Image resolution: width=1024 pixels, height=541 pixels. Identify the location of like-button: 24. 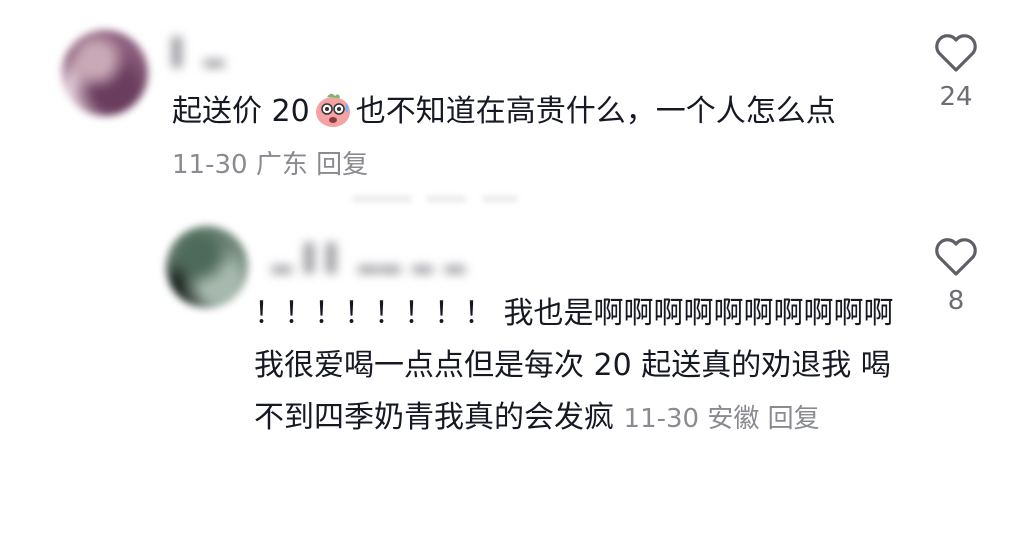
(956, 72).